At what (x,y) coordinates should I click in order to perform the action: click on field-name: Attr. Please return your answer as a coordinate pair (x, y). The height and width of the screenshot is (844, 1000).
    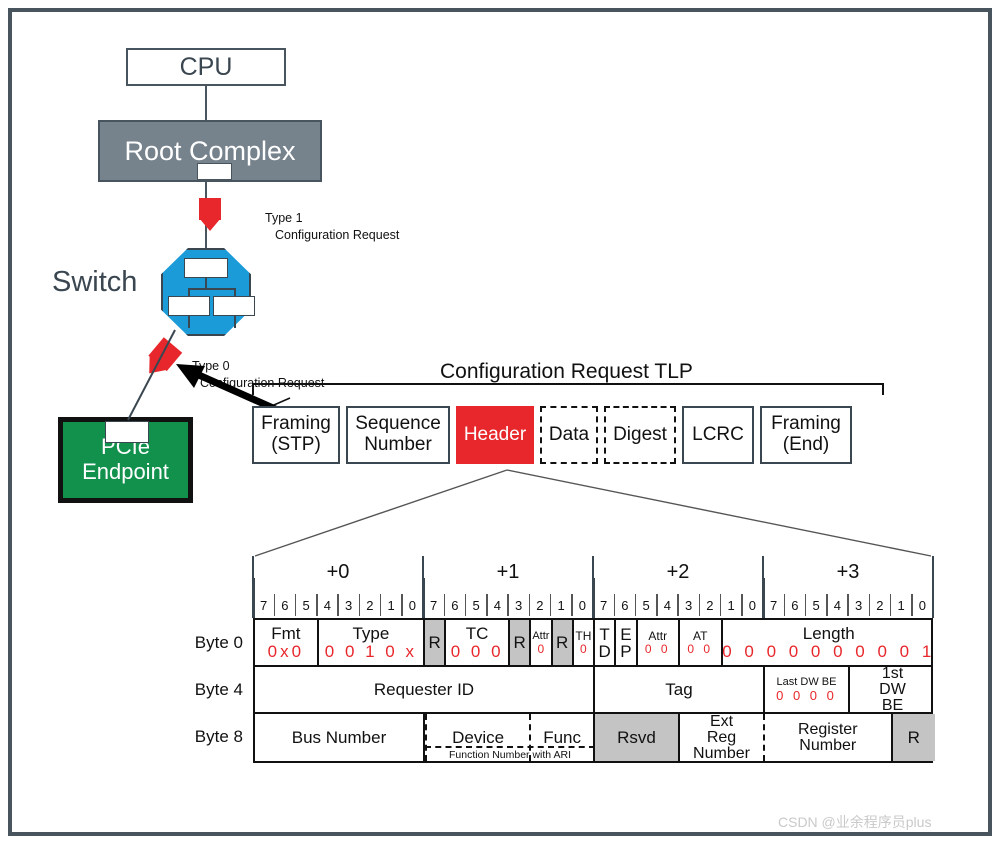
    Looking at the image, I should click on (541, 635).